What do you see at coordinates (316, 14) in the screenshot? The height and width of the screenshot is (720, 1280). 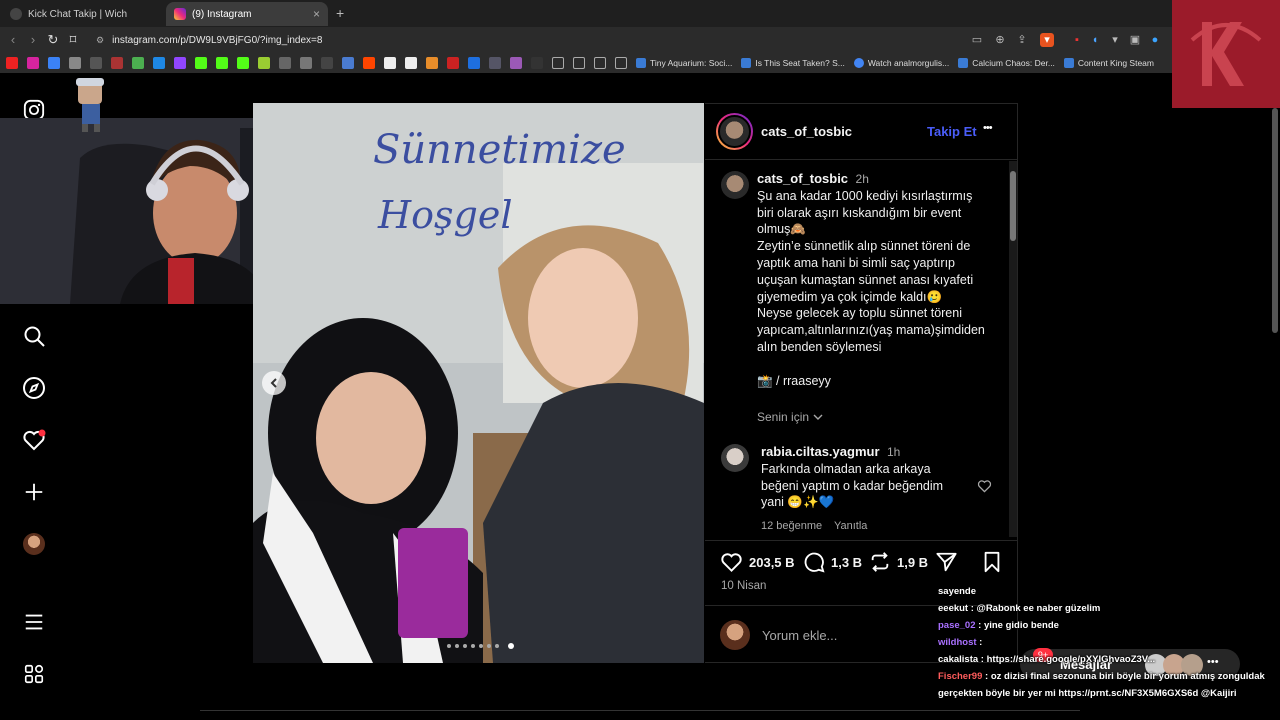 I see `close-tab-icon: ×` at bounding box center [316, 14].